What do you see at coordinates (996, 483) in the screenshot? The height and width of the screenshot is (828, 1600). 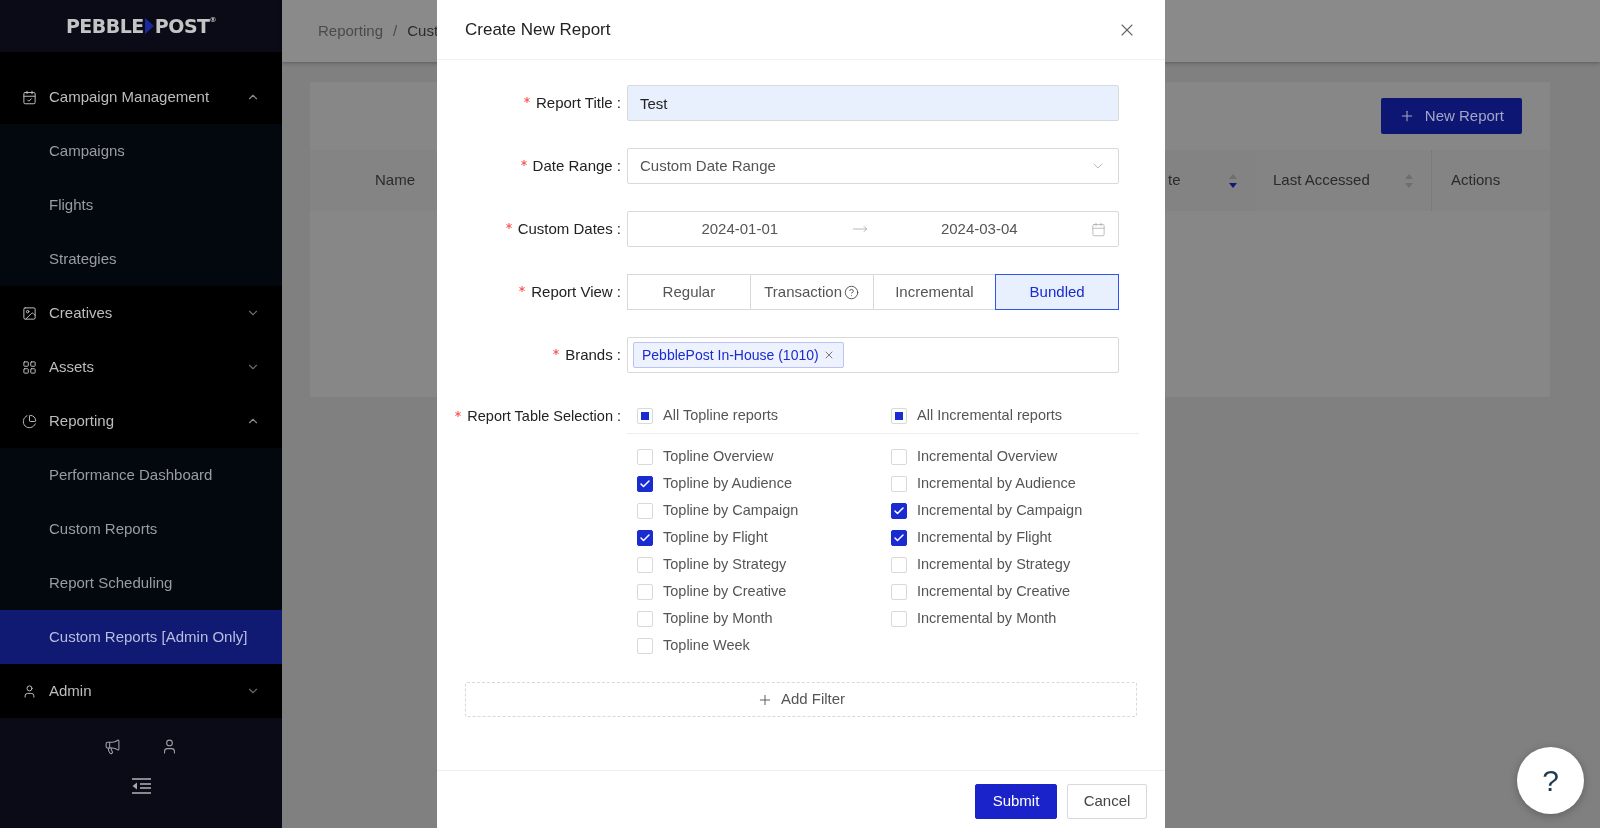 I see `checkbox-label: Incremental by Audience` at bounding box center [996, 483].